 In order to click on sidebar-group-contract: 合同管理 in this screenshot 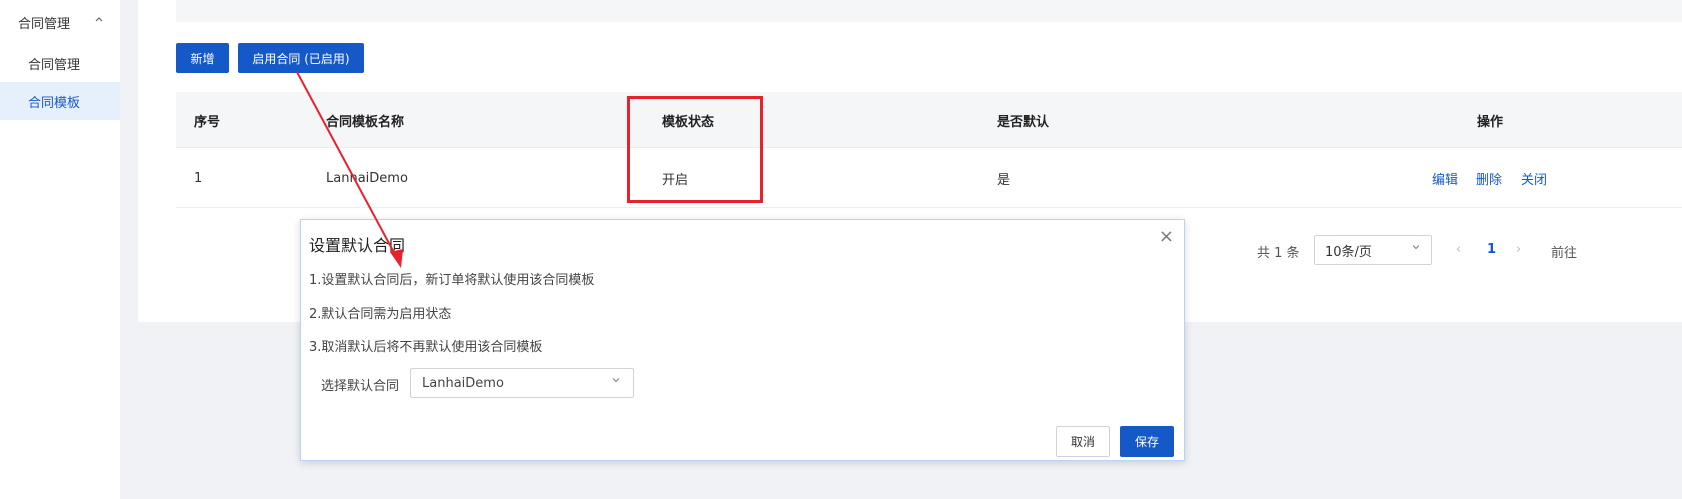, I will do `click(60, 22)`.